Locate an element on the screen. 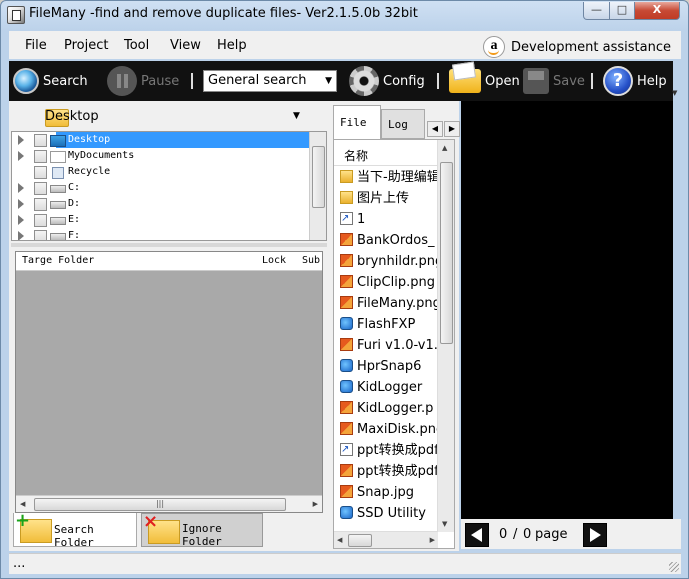  list-item: BankOrdos_ is located at coordinates (390, 241).